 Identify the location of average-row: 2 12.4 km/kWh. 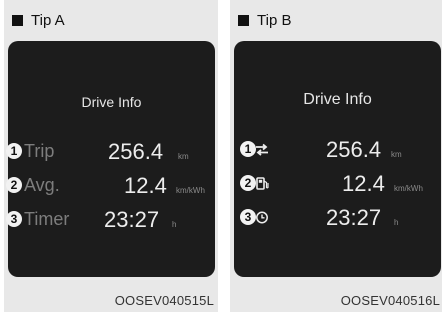
(337, 184).